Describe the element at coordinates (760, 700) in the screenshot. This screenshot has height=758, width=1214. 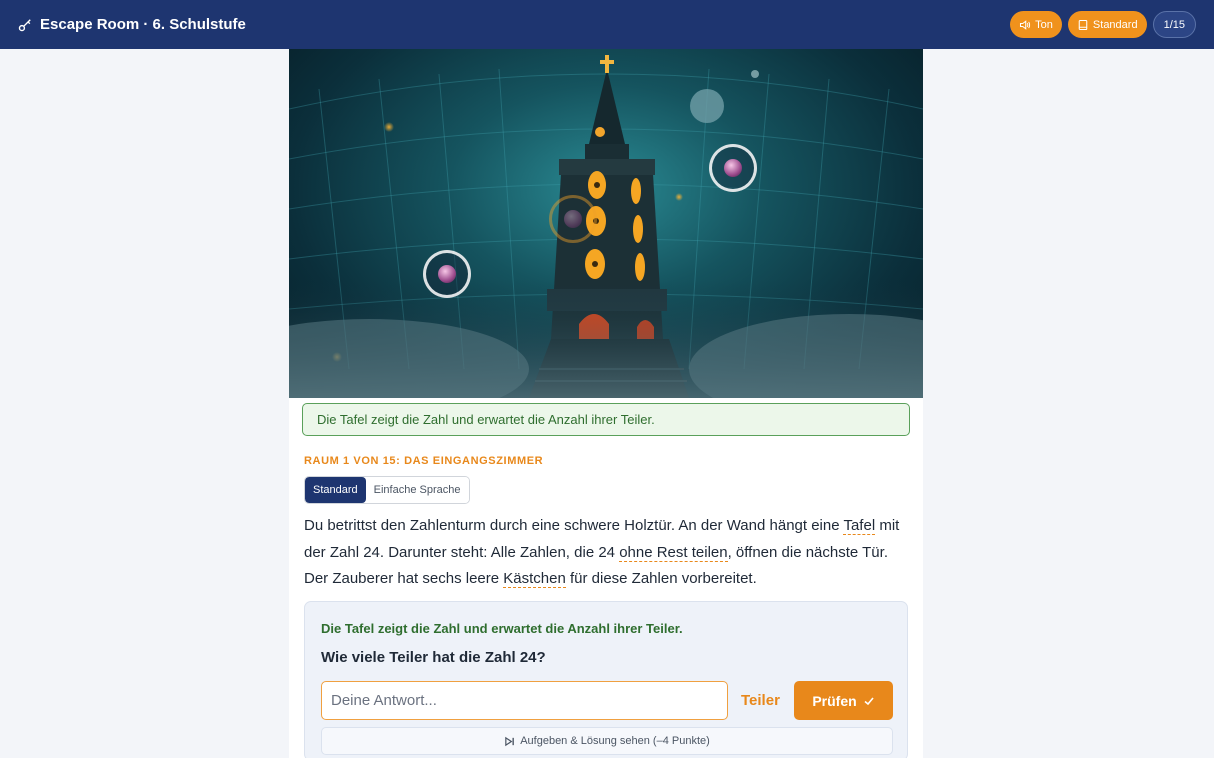
I see `answer-unit: Teiler` at that location.